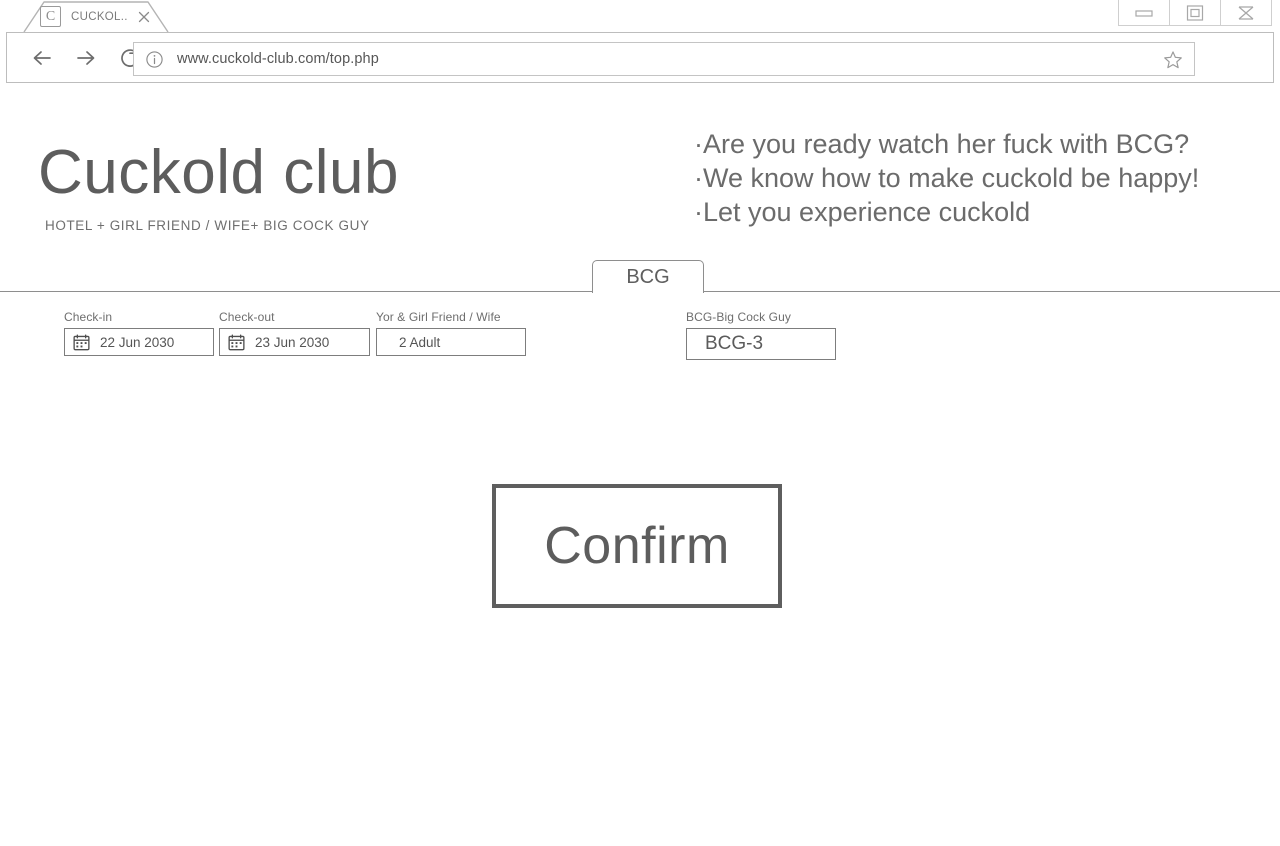 The width and height of the screenshot is (1280, 846). What do you see at coordinates (942, 144) in the screenshot?
I see `tagline-1: ·Are you ready watch her fuck with BCG?` at bounding box center [942, 144].